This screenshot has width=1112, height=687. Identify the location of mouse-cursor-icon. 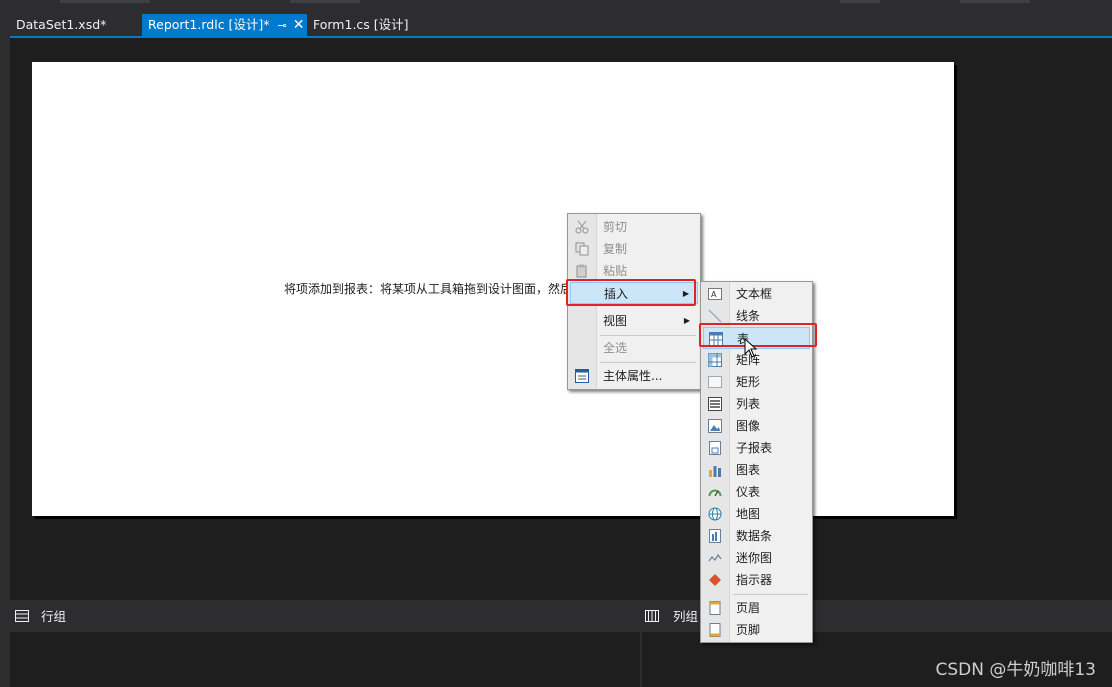
(751, 348).